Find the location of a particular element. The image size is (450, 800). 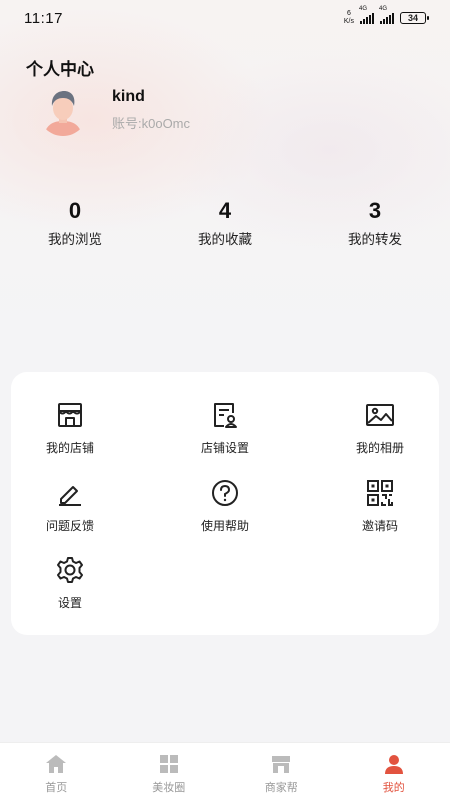

stat-label: 我的转发 is located at coordinates (375, 239).